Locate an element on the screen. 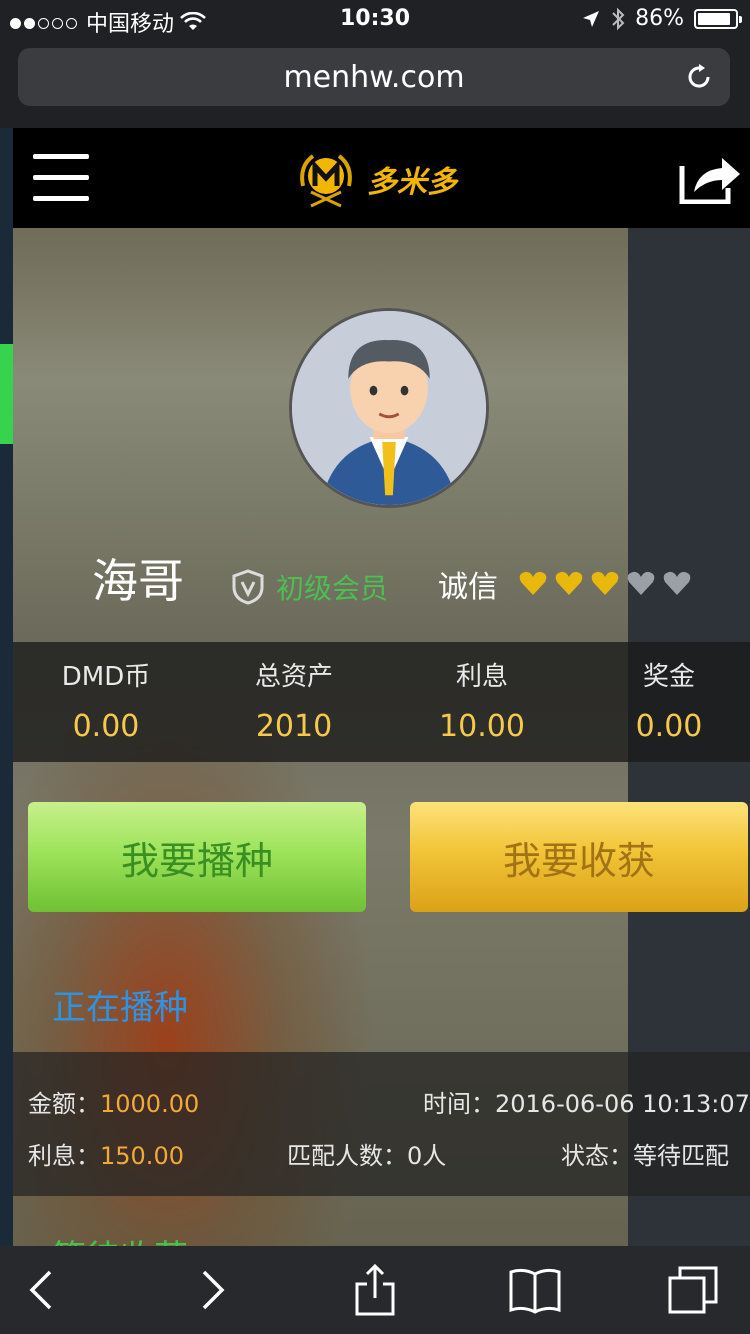 This screenshot has width=750, height=1334. match-value: 0人 is located at coordinates (427, 1156).